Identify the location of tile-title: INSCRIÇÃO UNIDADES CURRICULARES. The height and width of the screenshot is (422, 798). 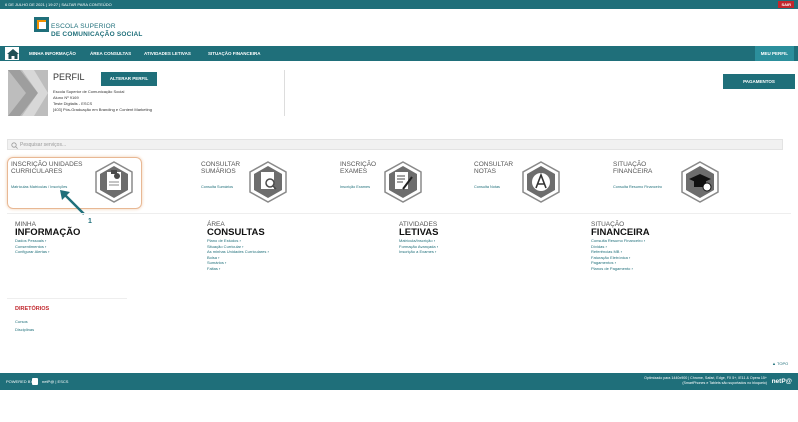
(47, 168).